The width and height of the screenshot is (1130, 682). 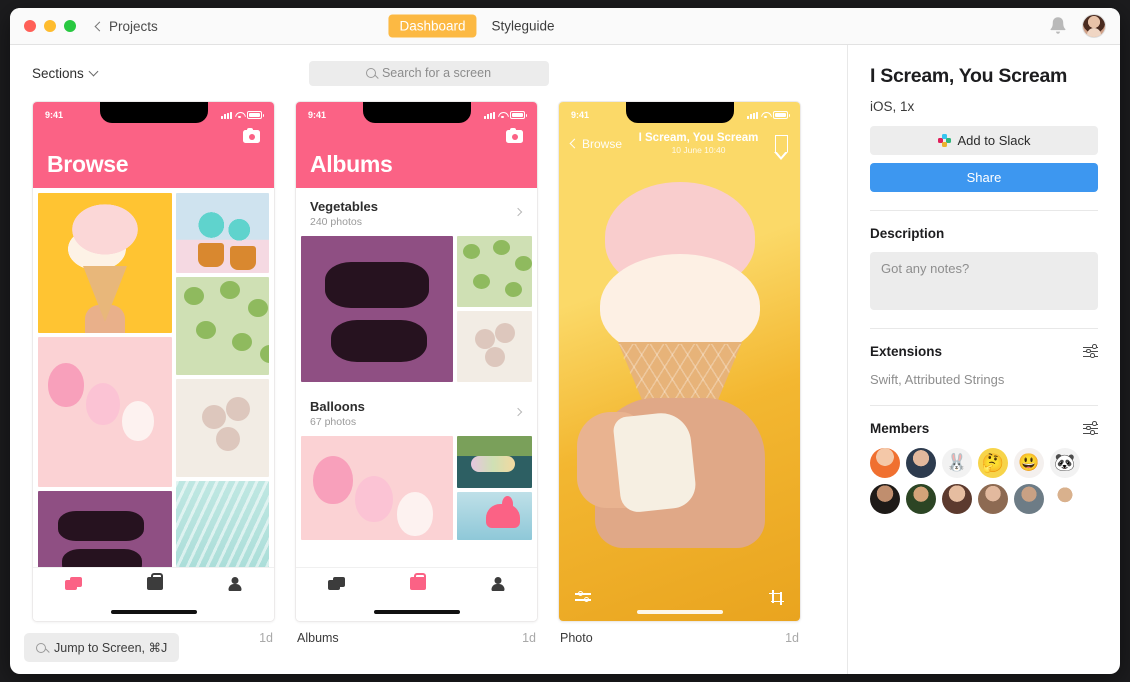 I want to click on album-thumbs-balloons, so click(x=416, y=491).